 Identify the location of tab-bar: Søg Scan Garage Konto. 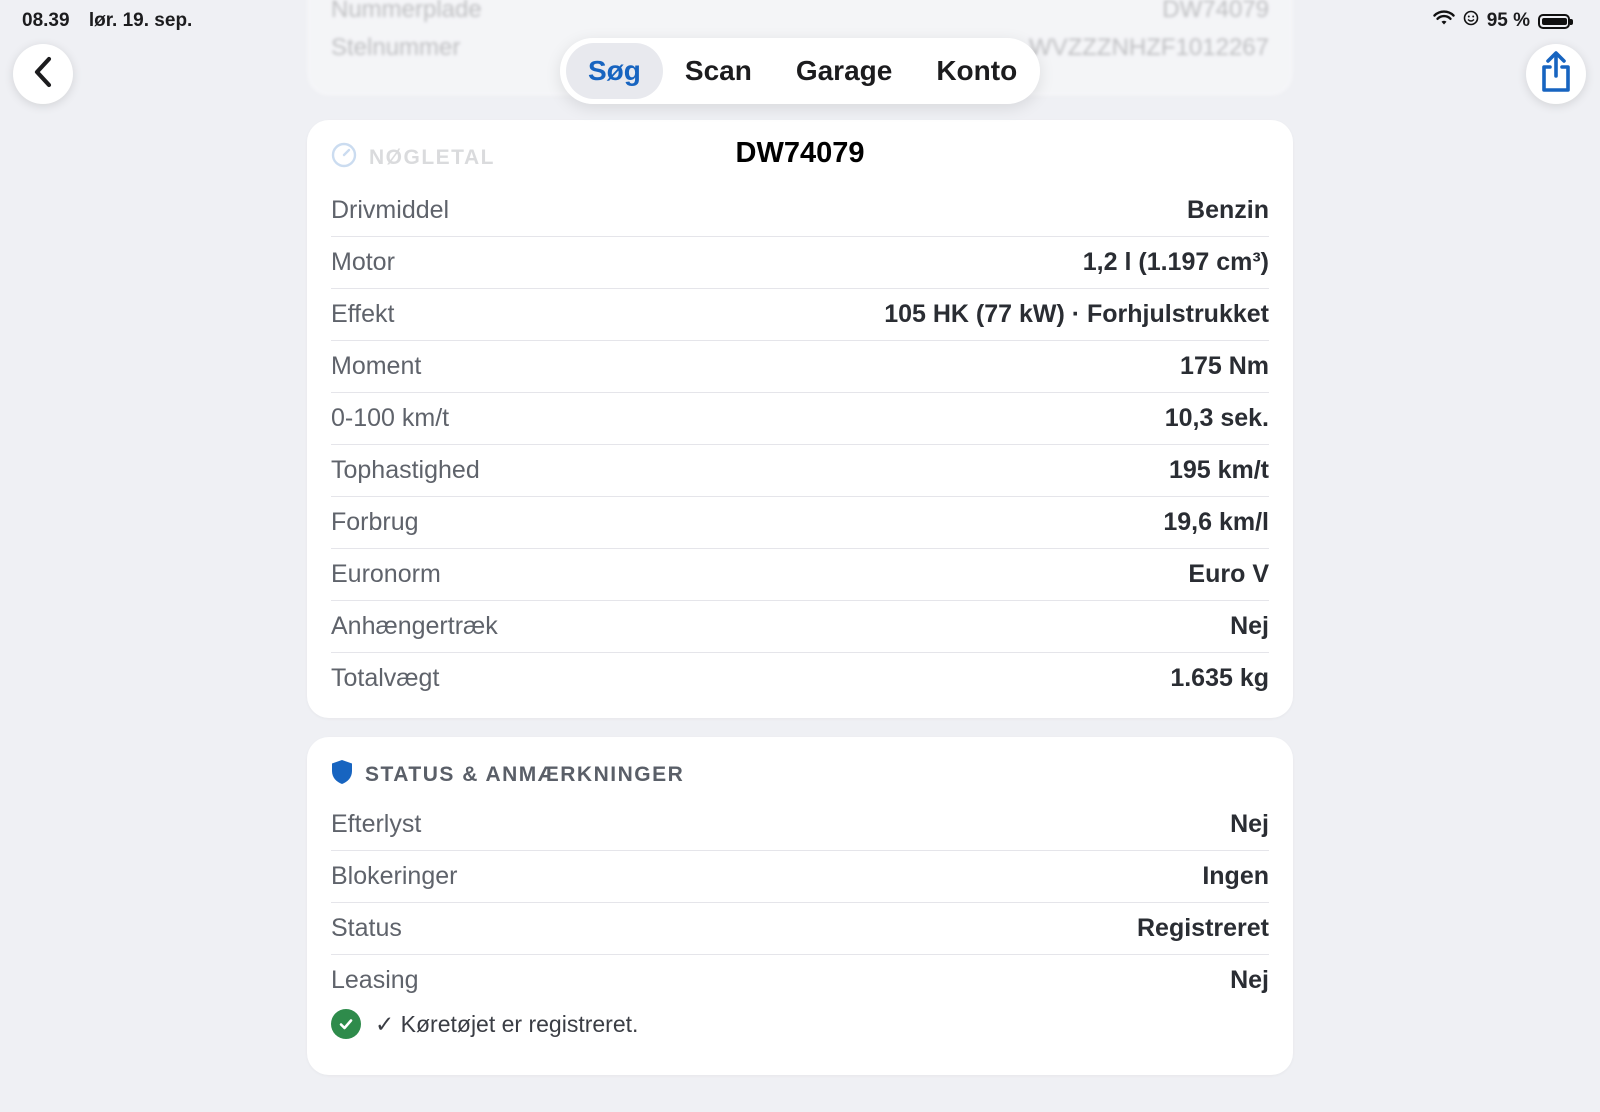
(800, 71).